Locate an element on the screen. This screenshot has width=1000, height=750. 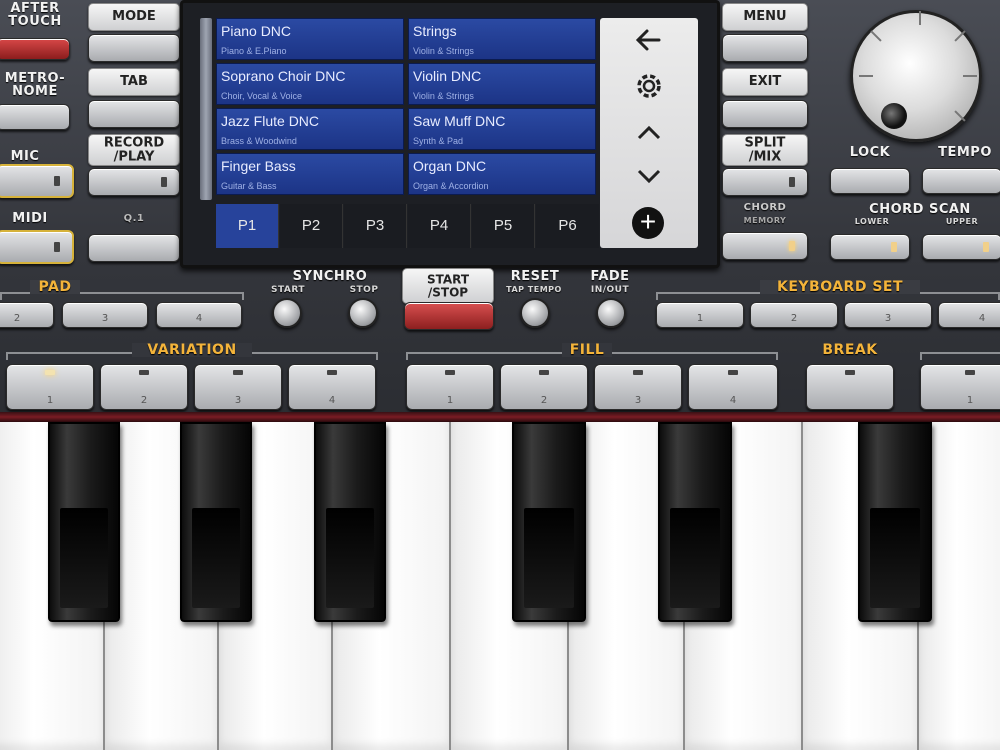
lock-button is located at coordinates (870, 181).